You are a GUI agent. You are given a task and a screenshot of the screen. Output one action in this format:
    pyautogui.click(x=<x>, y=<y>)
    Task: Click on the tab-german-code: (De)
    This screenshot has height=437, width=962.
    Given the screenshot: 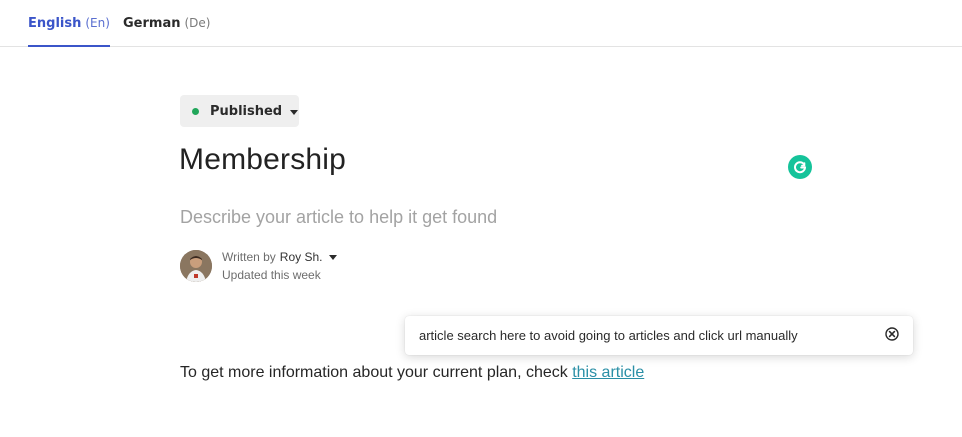 What is the action you would take?
    pyautogui.click(x=197, y=23)
    